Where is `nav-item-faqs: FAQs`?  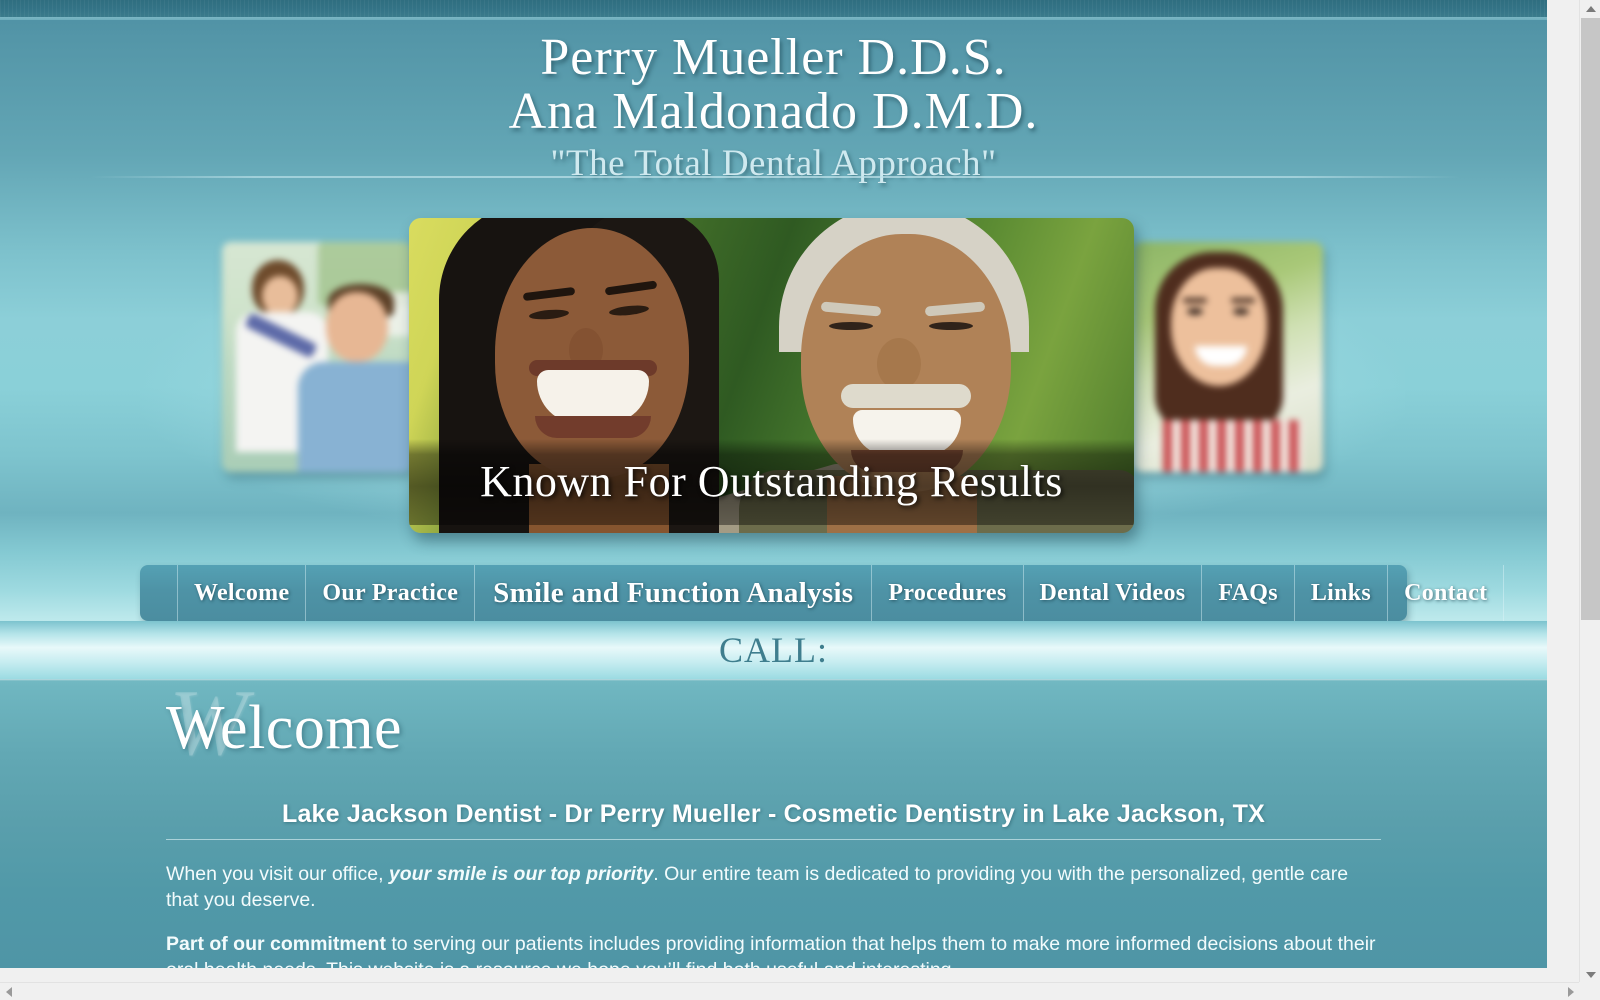
nav-item-faqs: FAQs is located at coordinates (1247, 593).